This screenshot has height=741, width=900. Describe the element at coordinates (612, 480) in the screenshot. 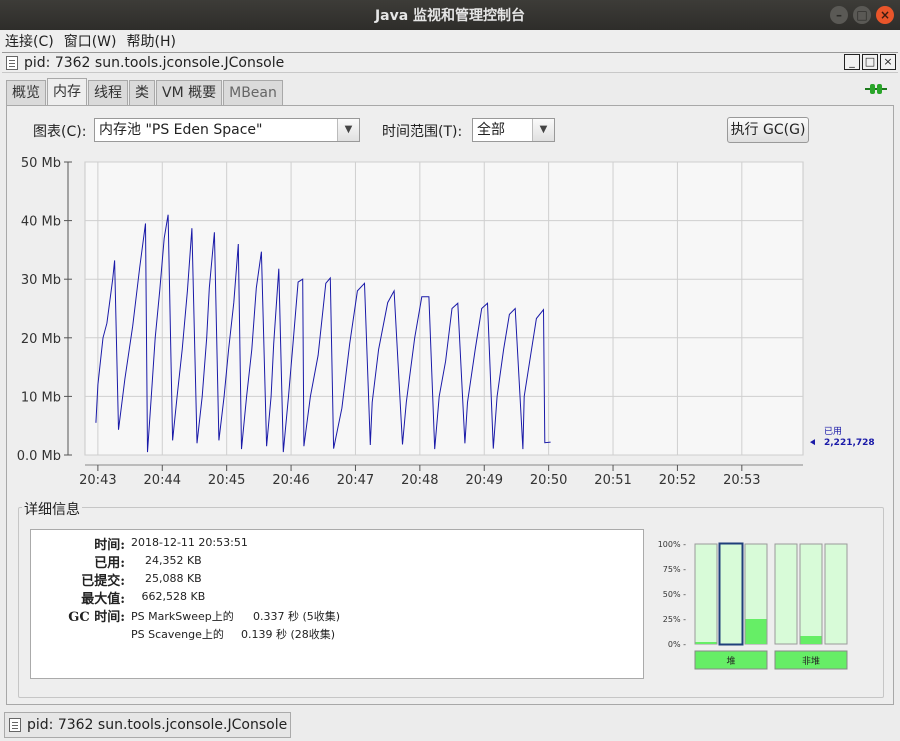

I see `x-tick-label: 20:51` at that location.